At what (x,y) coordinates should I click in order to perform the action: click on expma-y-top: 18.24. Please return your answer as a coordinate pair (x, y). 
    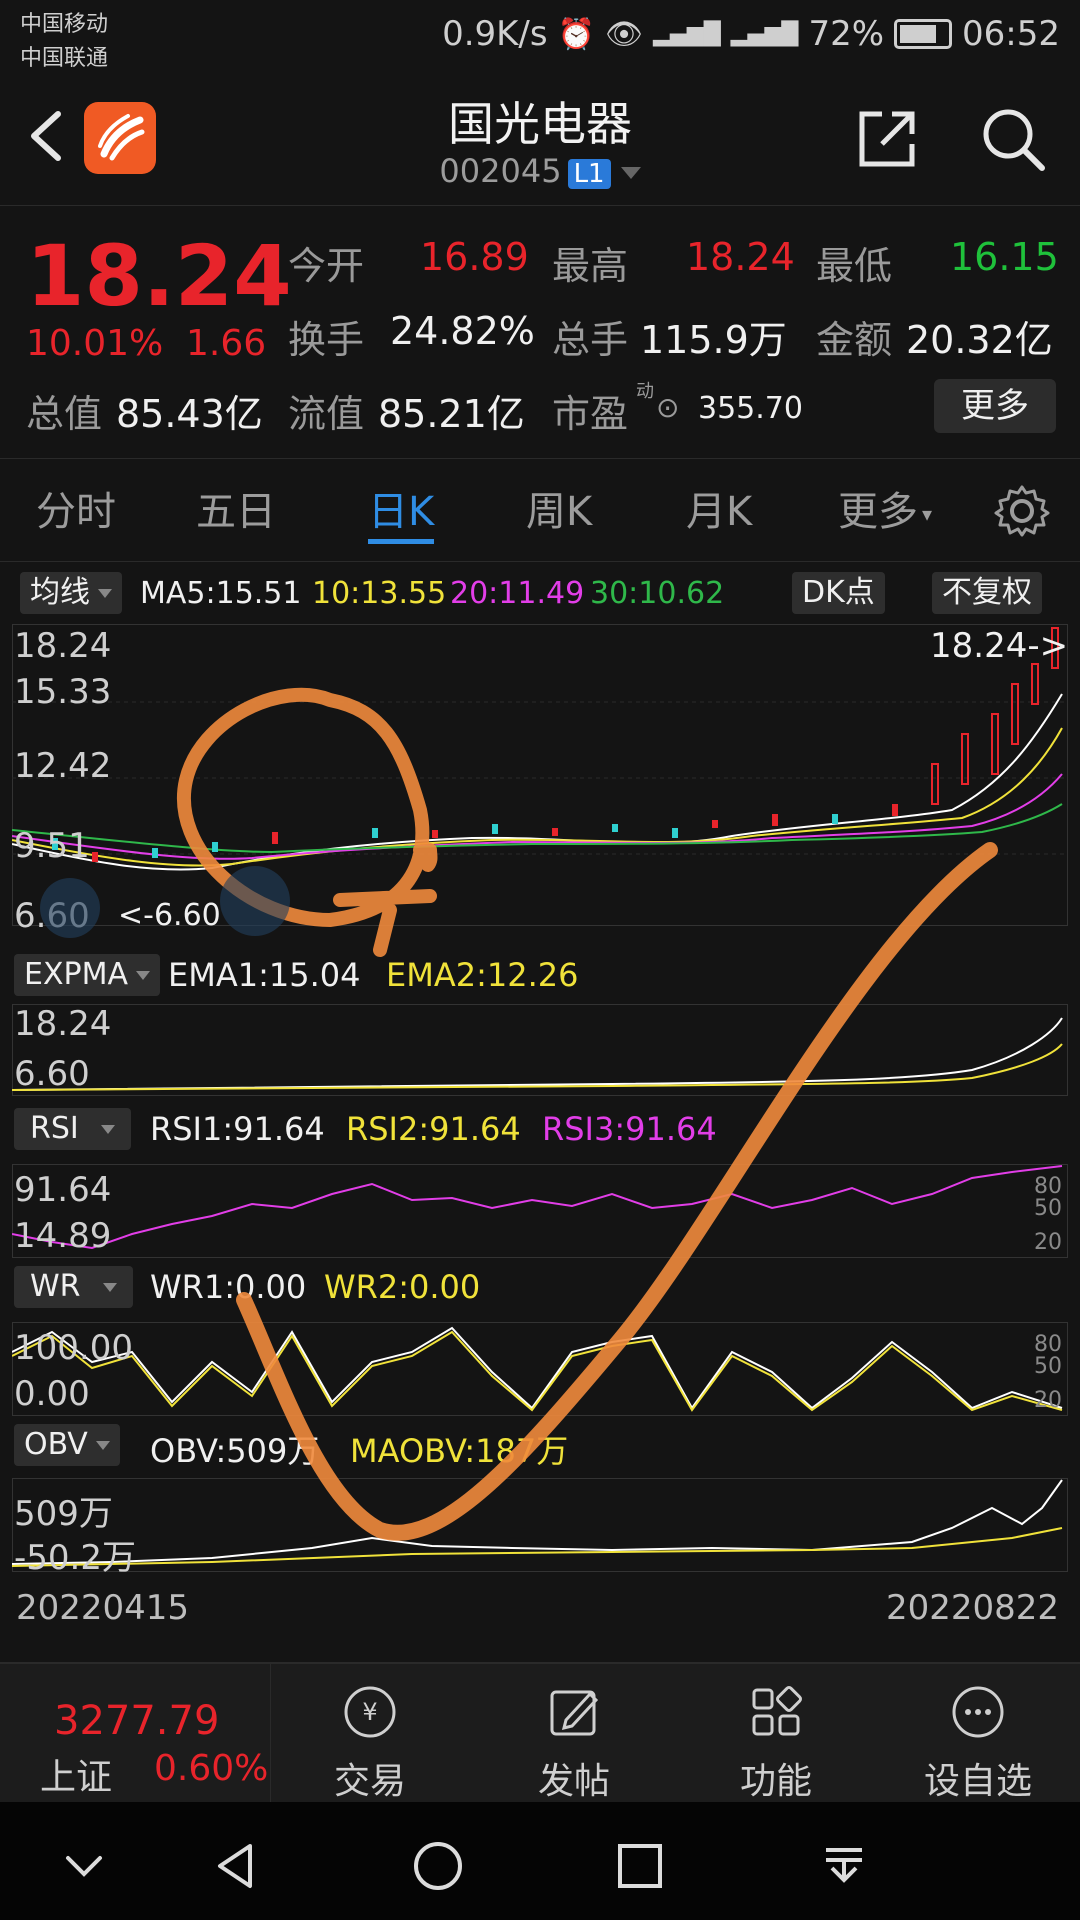
    Looking at the image, I should click on (63, 1024).